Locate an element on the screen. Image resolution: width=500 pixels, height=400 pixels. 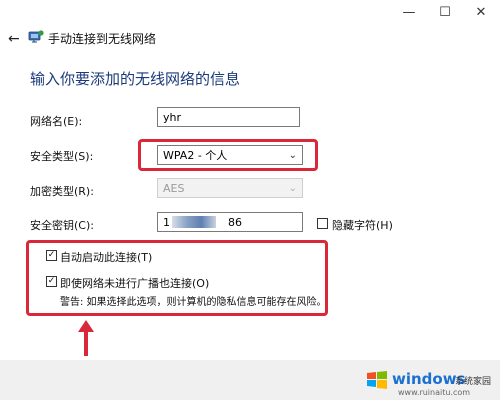
warning-text: 警告: 如果选择此选项，则计算机的隐私信息可能存在风险。 is located at coordinates (193, 302).